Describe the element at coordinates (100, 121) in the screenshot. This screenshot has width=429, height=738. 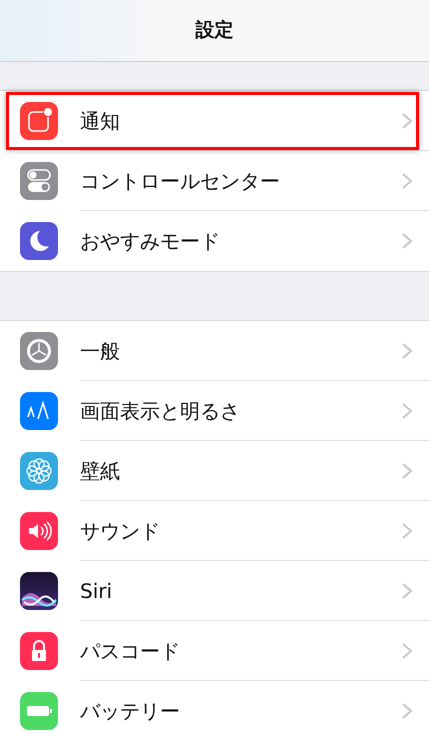
I see `row-label: 通知` at that location.